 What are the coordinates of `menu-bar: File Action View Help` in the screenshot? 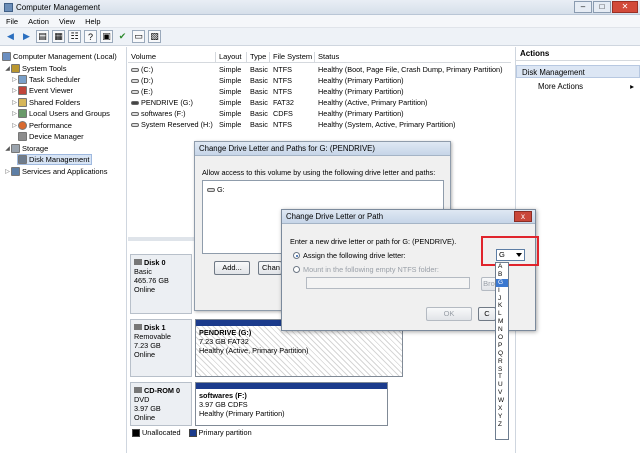 It's located at (320, 21).